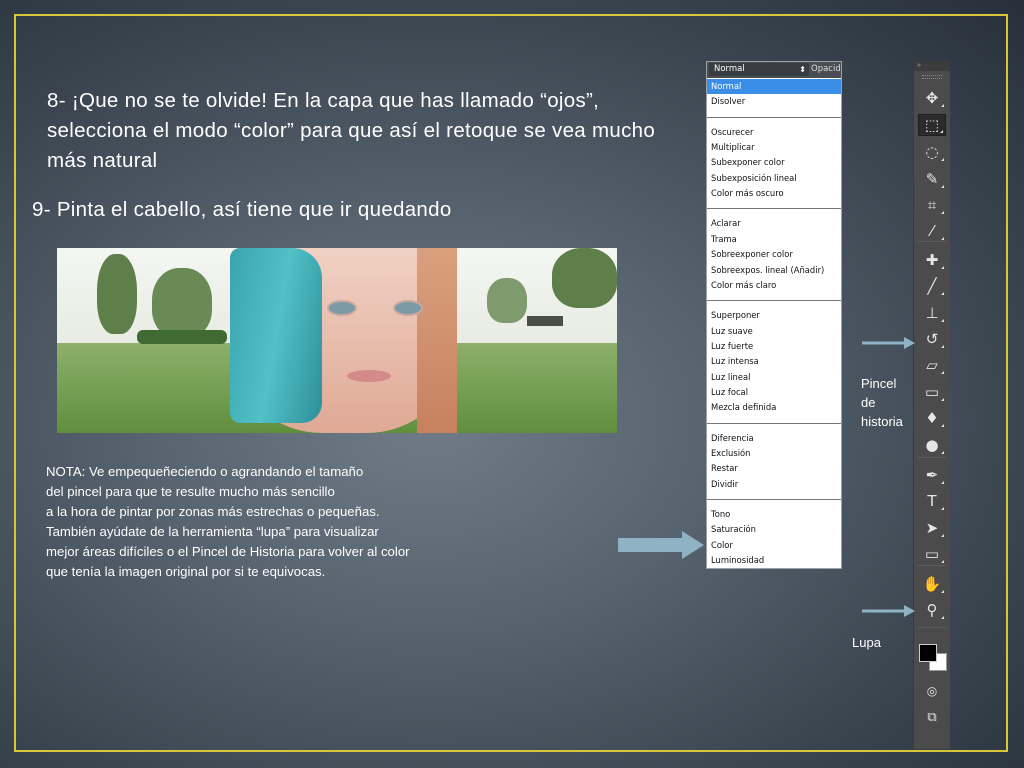  I want to click on clone-stamp-tool-icon: ⊥, so click(932, 313).